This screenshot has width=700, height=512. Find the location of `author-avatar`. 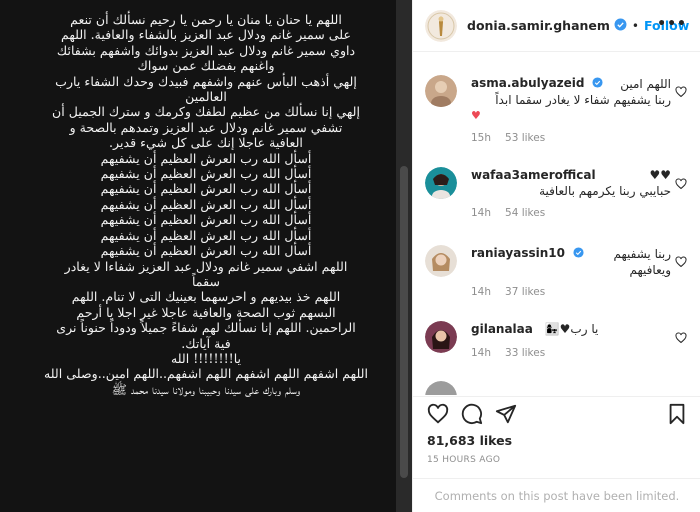

author-avatar is located at coordinates (441, 25).